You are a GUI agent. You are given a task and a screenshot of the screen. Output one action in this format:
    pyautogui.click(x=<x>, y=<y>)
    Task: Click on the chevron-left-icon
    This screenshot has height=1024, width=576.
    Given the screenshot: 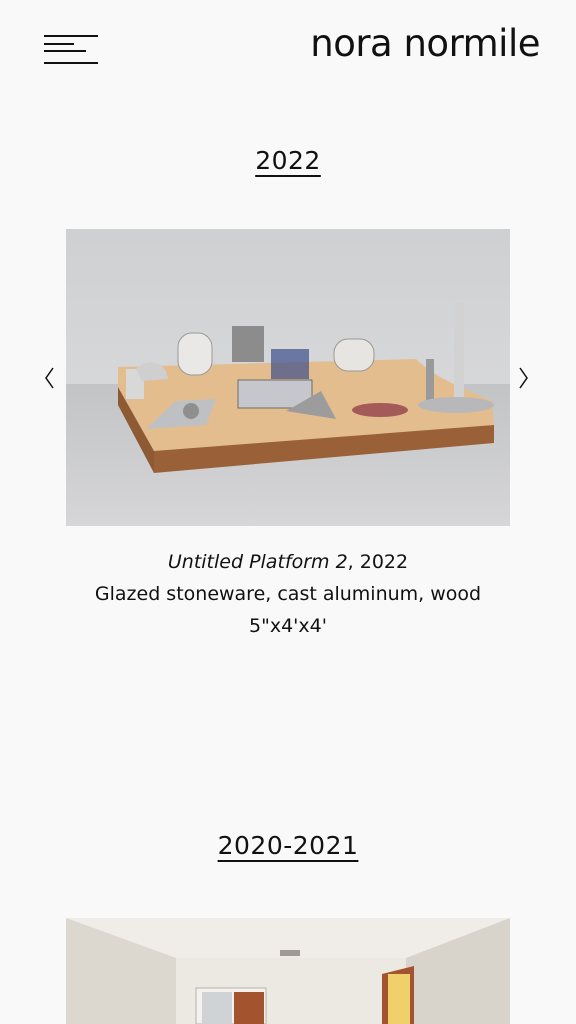 What is the action you would take?
    pyautogui.click(x=49, y=378)
    